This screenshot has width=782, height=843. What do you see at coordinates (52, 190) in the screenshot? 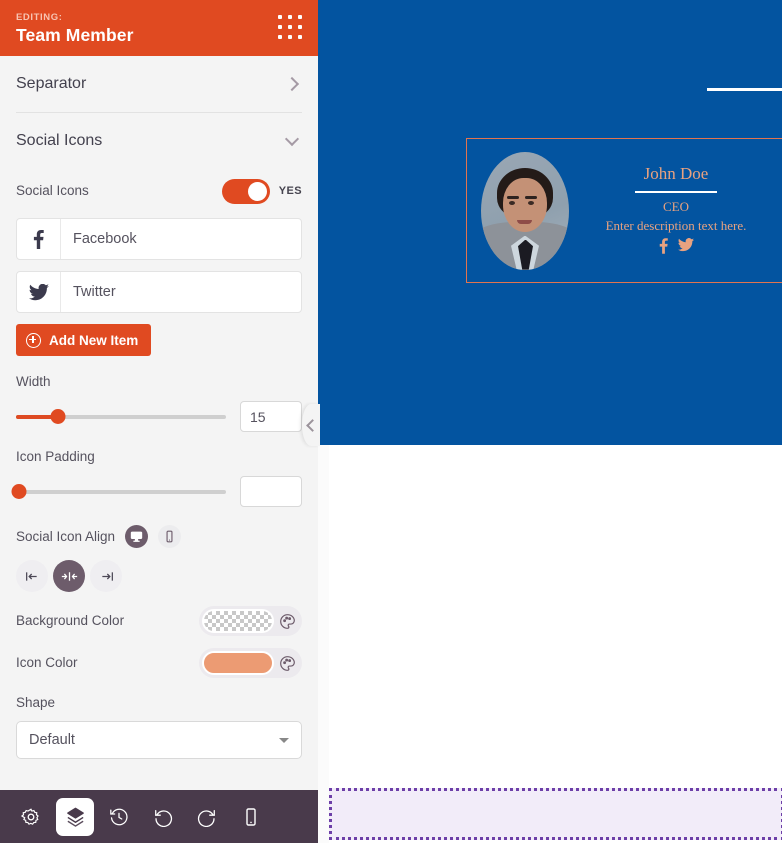
I see `social-icons-toggle-label: Social Icons` at bounding box center [52, 190].